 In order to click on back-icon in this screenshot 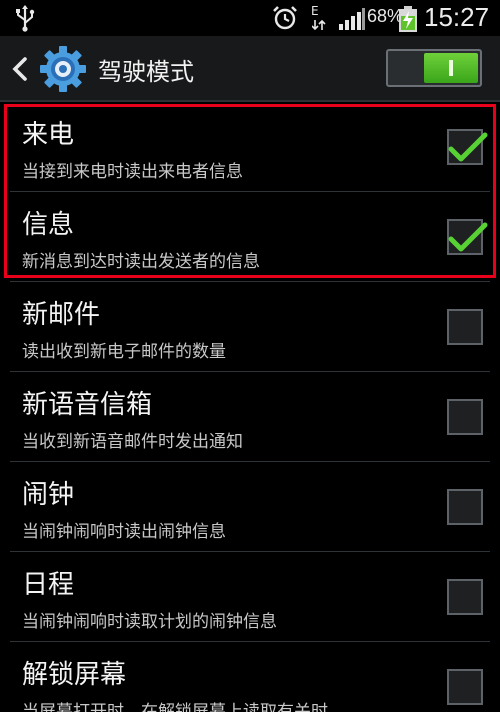, I will do `click(19, 69)`.